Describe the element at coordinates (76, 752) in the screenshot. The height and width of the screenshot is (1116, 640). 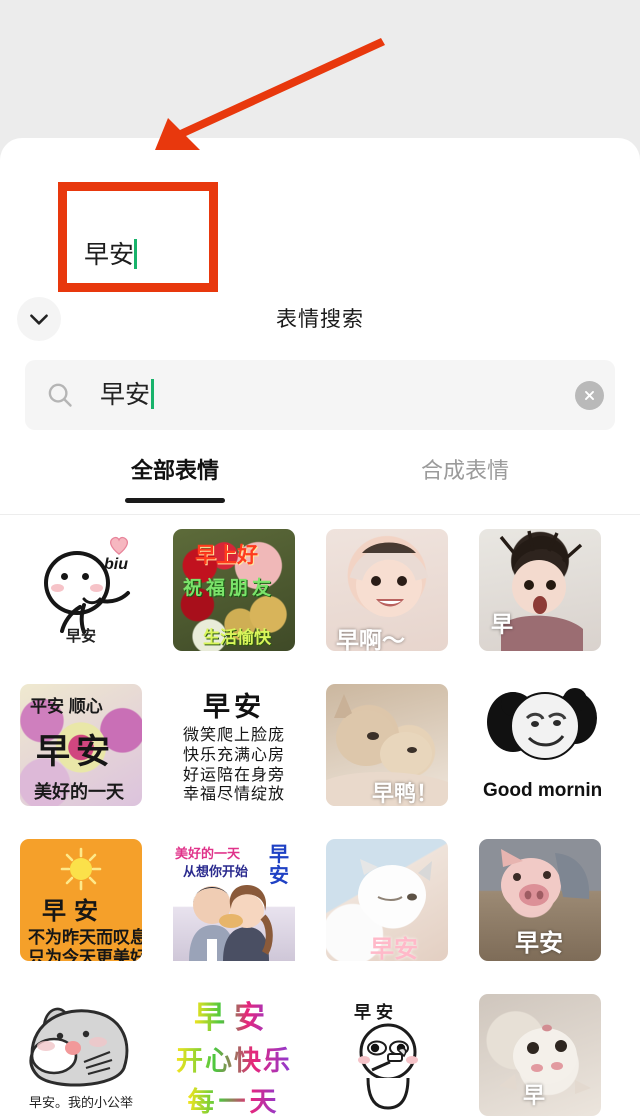
I see `sticker-line-2: 早安` at that location.